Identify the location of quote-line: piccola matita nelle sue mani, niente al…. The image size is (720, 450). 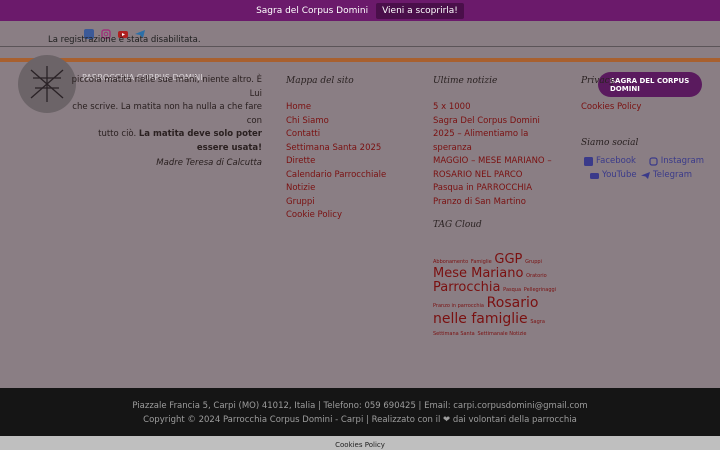
(166, 87).